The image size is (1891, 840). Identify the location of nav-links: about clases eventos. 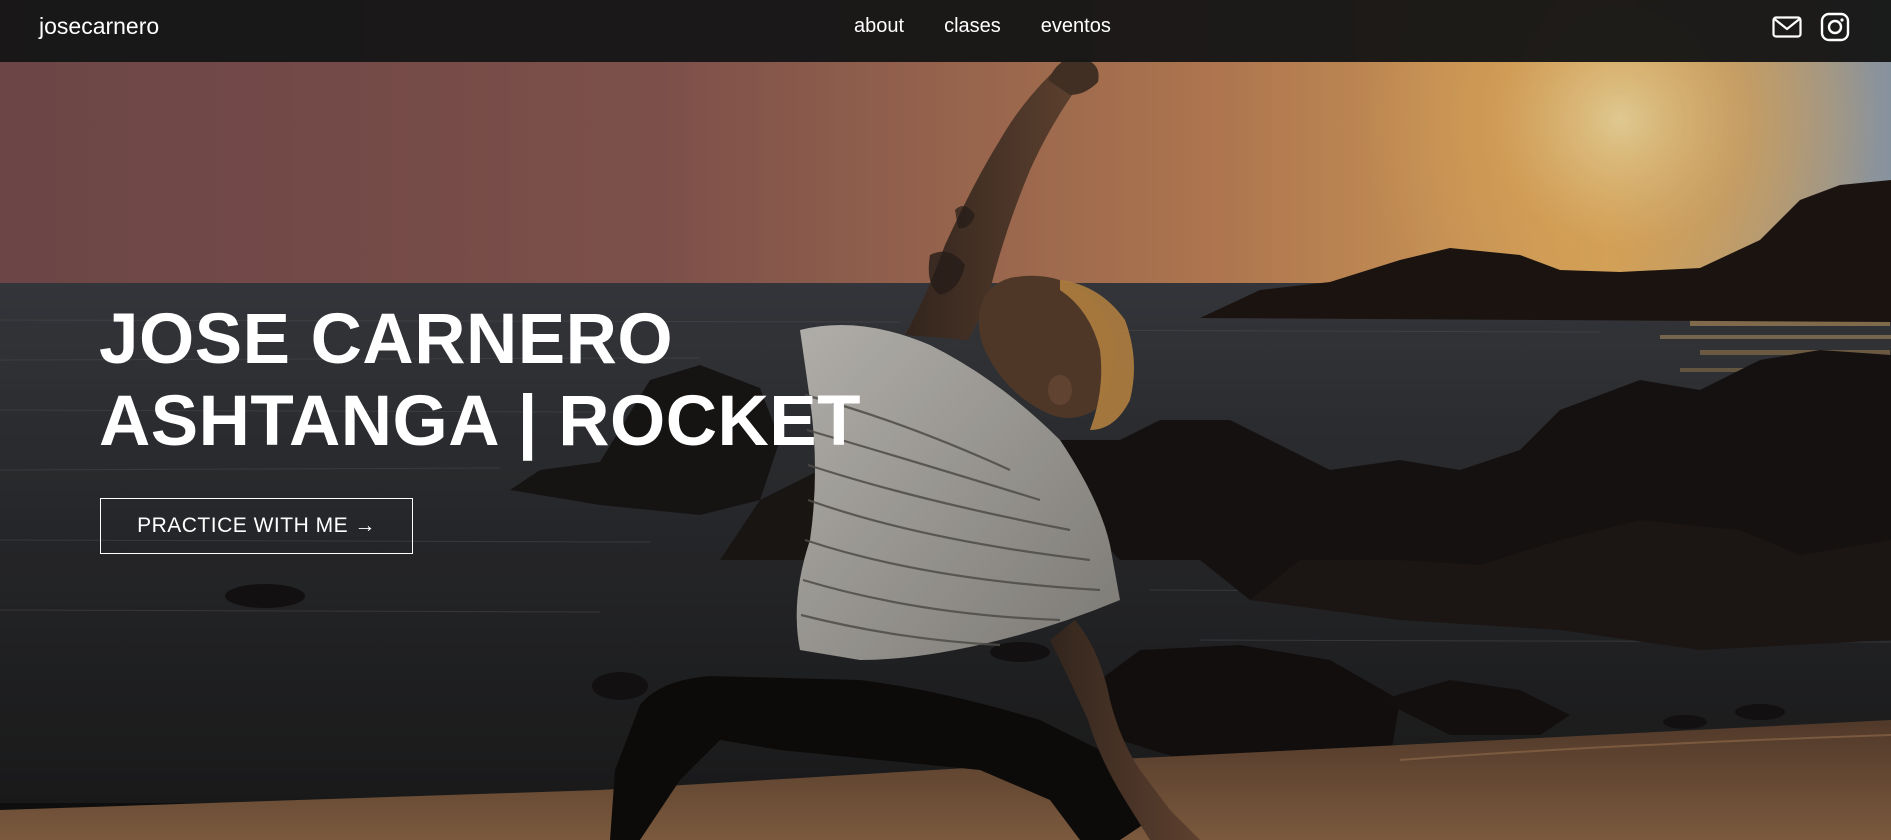
(982, 26).